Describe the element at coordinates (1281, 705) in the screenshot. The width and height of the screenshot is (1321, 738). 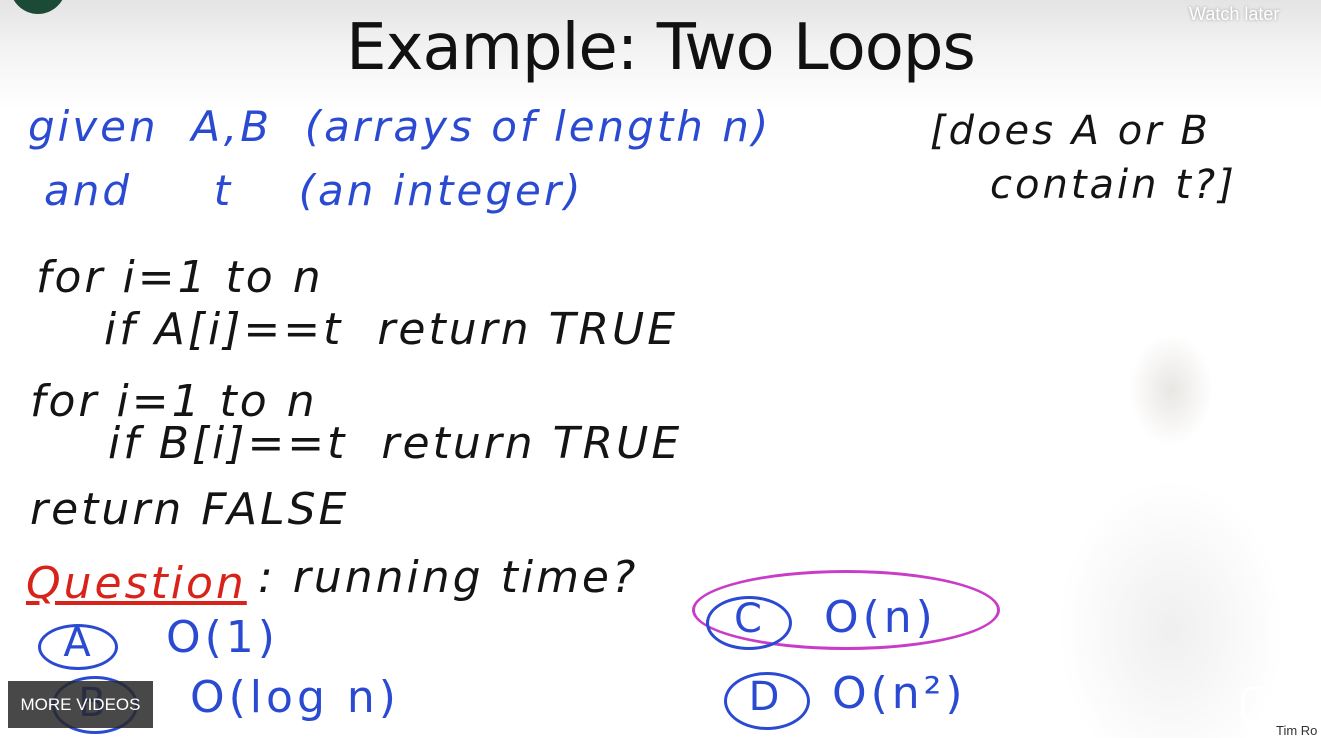
I see `youtube-icon: Yo` at that location.